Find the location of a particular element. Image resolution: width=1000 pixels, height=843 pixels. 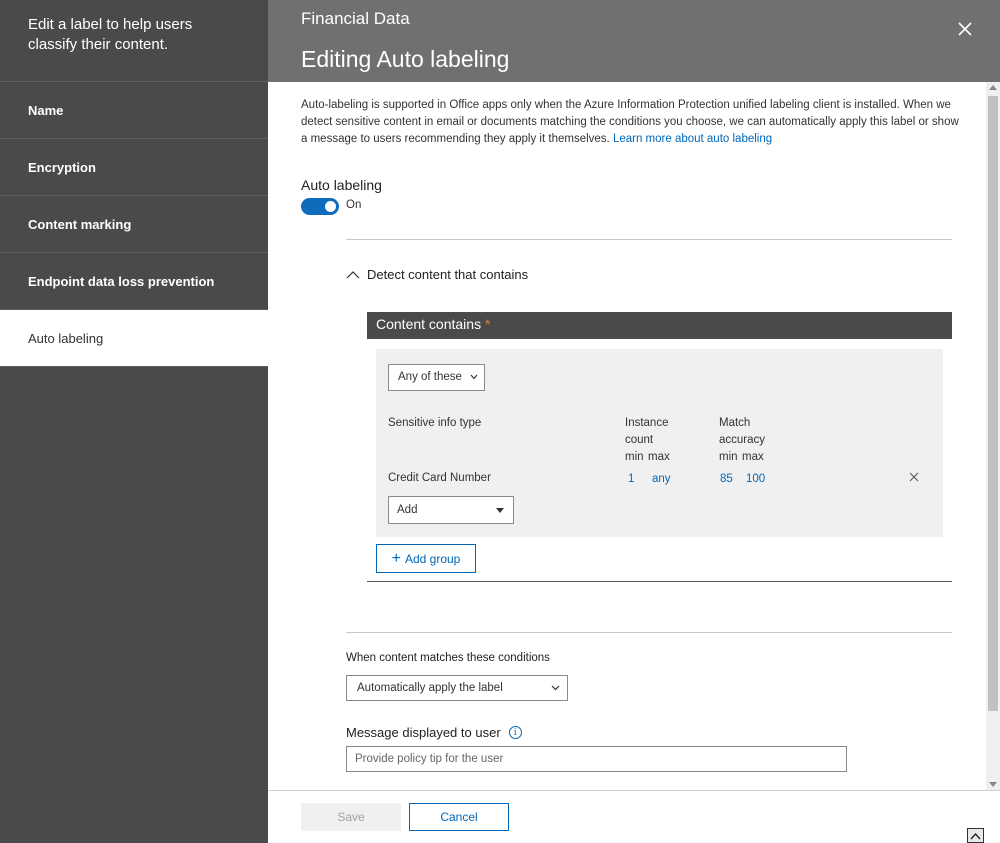

message-label: Message displayed to user i is located at coordinates (434, 732).